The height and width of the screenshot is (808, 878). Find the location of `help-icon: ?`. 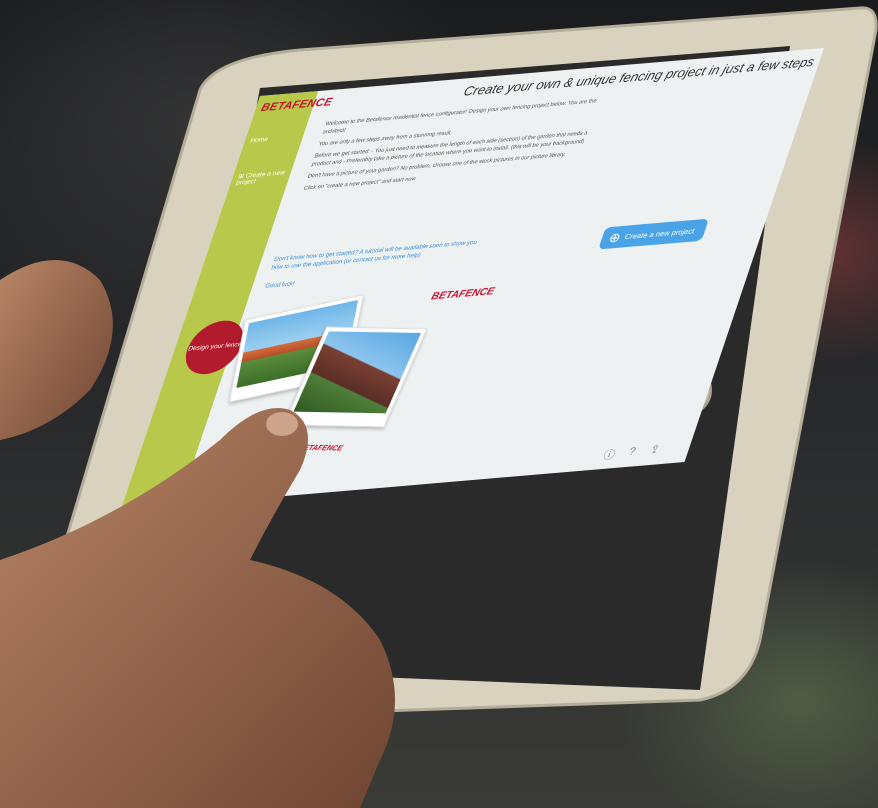

help-icon: ? is located at coordinates (633, 451).